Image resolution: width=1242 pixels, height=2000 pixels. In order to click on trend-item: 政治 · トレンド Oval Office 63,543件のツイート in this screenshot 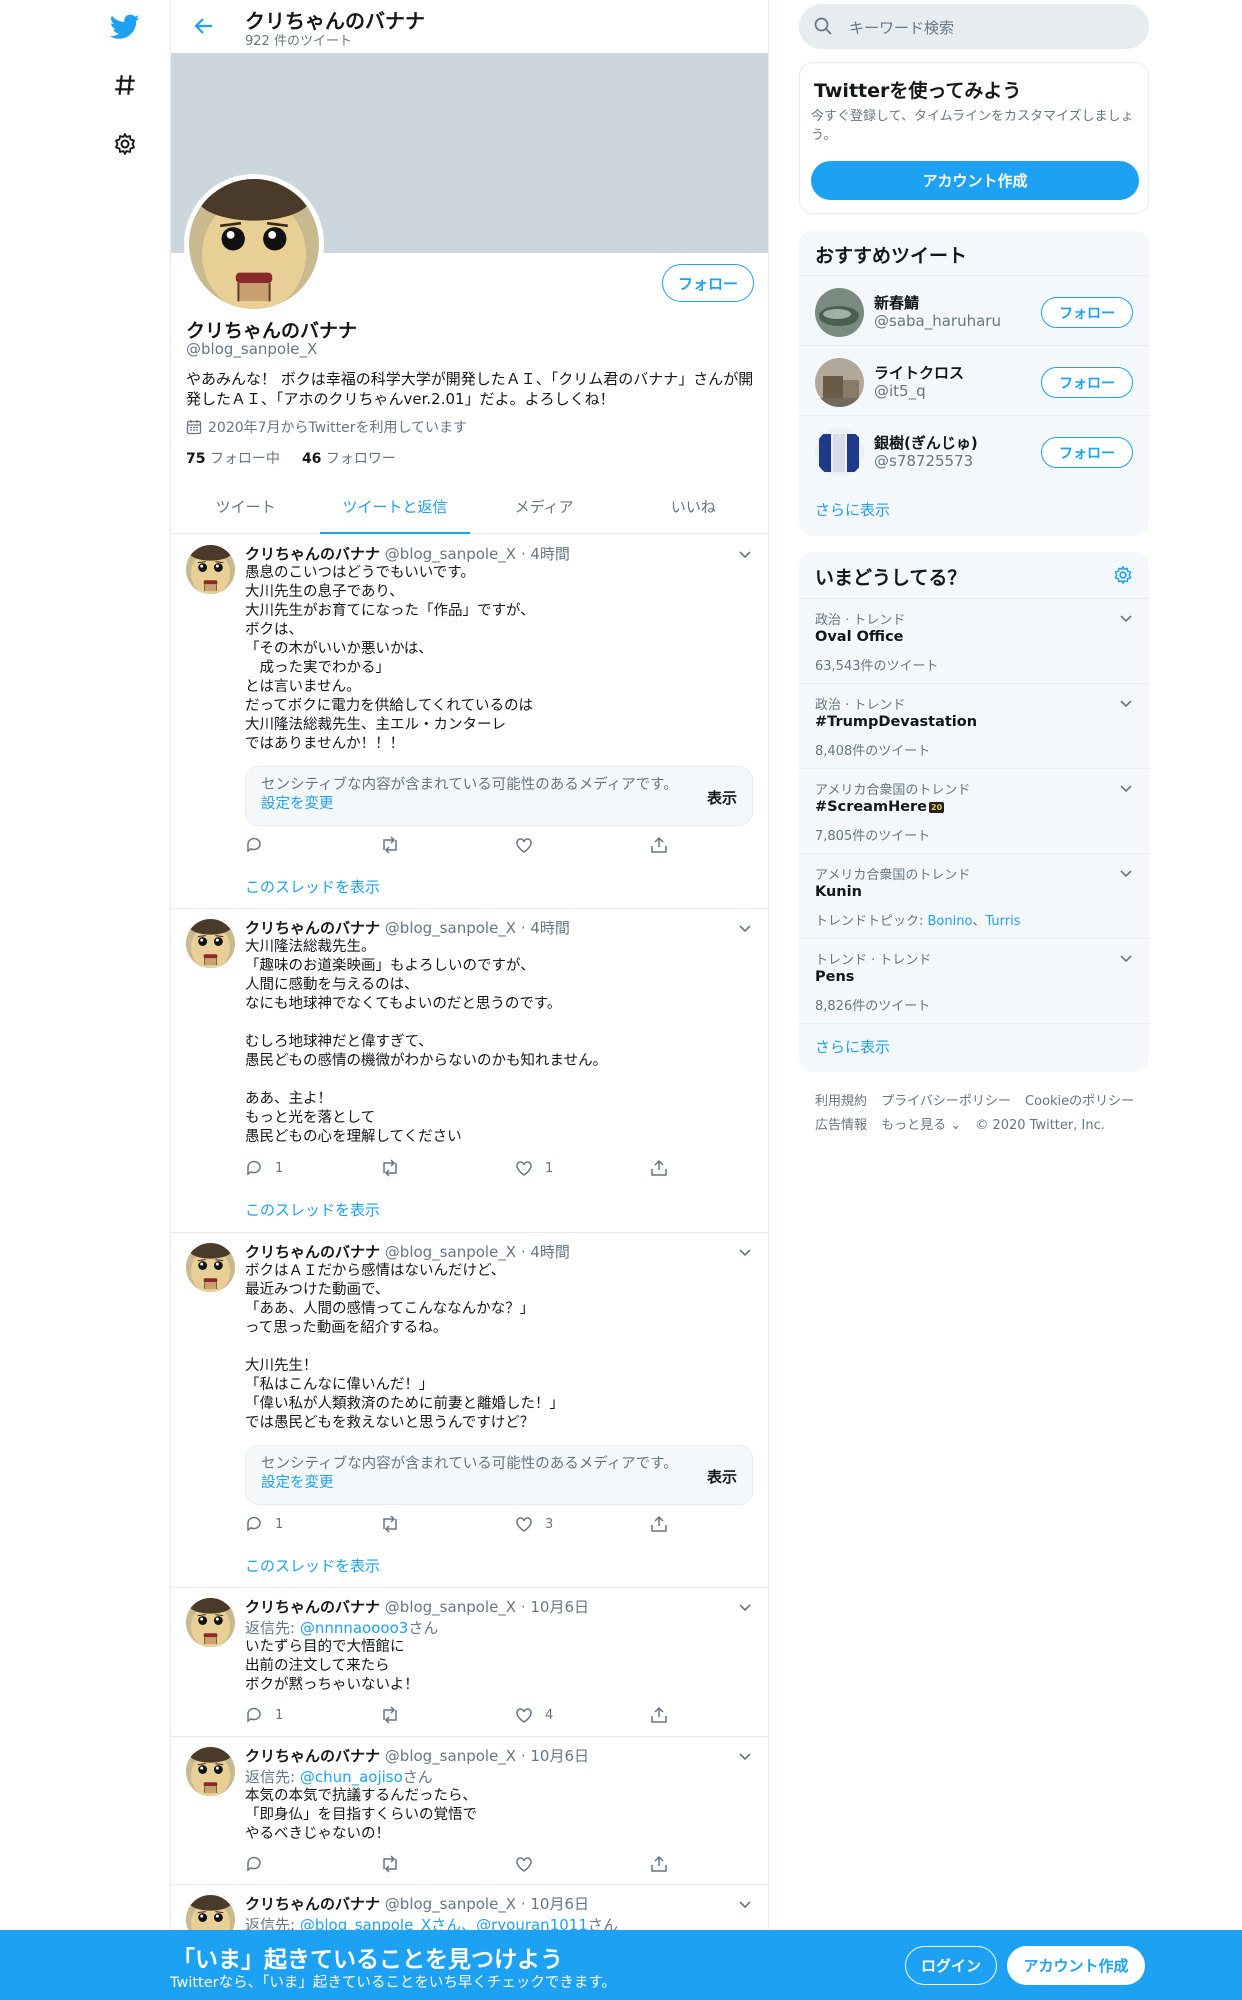, I will do `click(974, 640)`.